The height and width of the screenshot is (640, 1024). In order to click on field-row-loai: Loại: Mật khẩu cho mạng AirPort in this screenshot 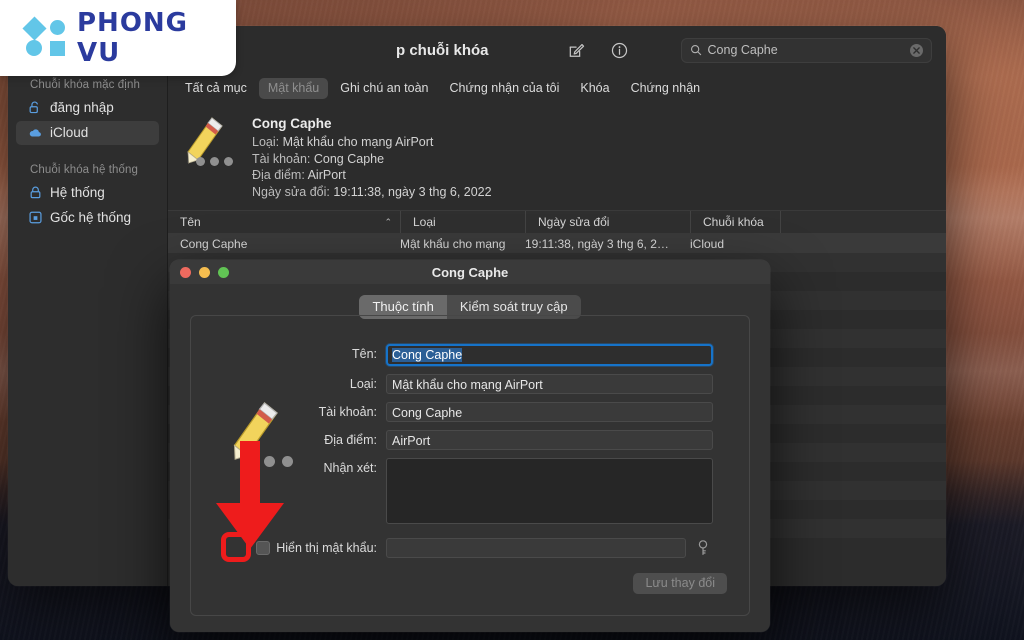, I will do `click(470, 384)`.